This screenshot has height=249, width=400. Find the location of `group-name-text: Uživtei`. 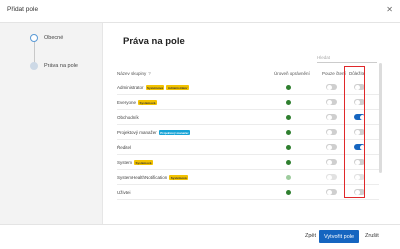

group-name-text: Uživtei is located at coordinates (124, 192).